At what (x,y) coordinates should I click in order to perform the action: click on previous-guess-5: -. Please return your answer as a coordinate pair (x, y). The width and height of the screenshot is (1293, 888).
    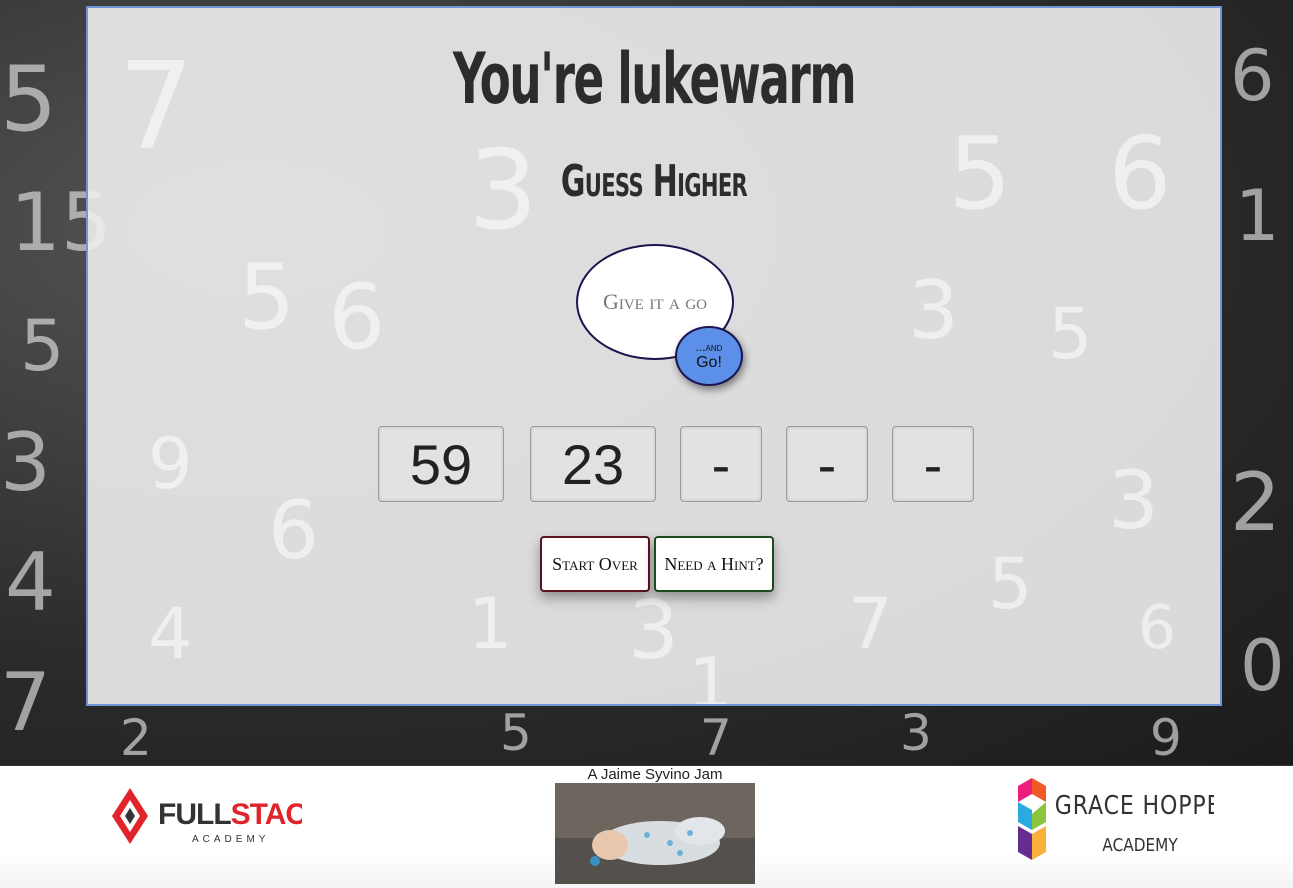
    Looking at the image, I should click on (933, 464).